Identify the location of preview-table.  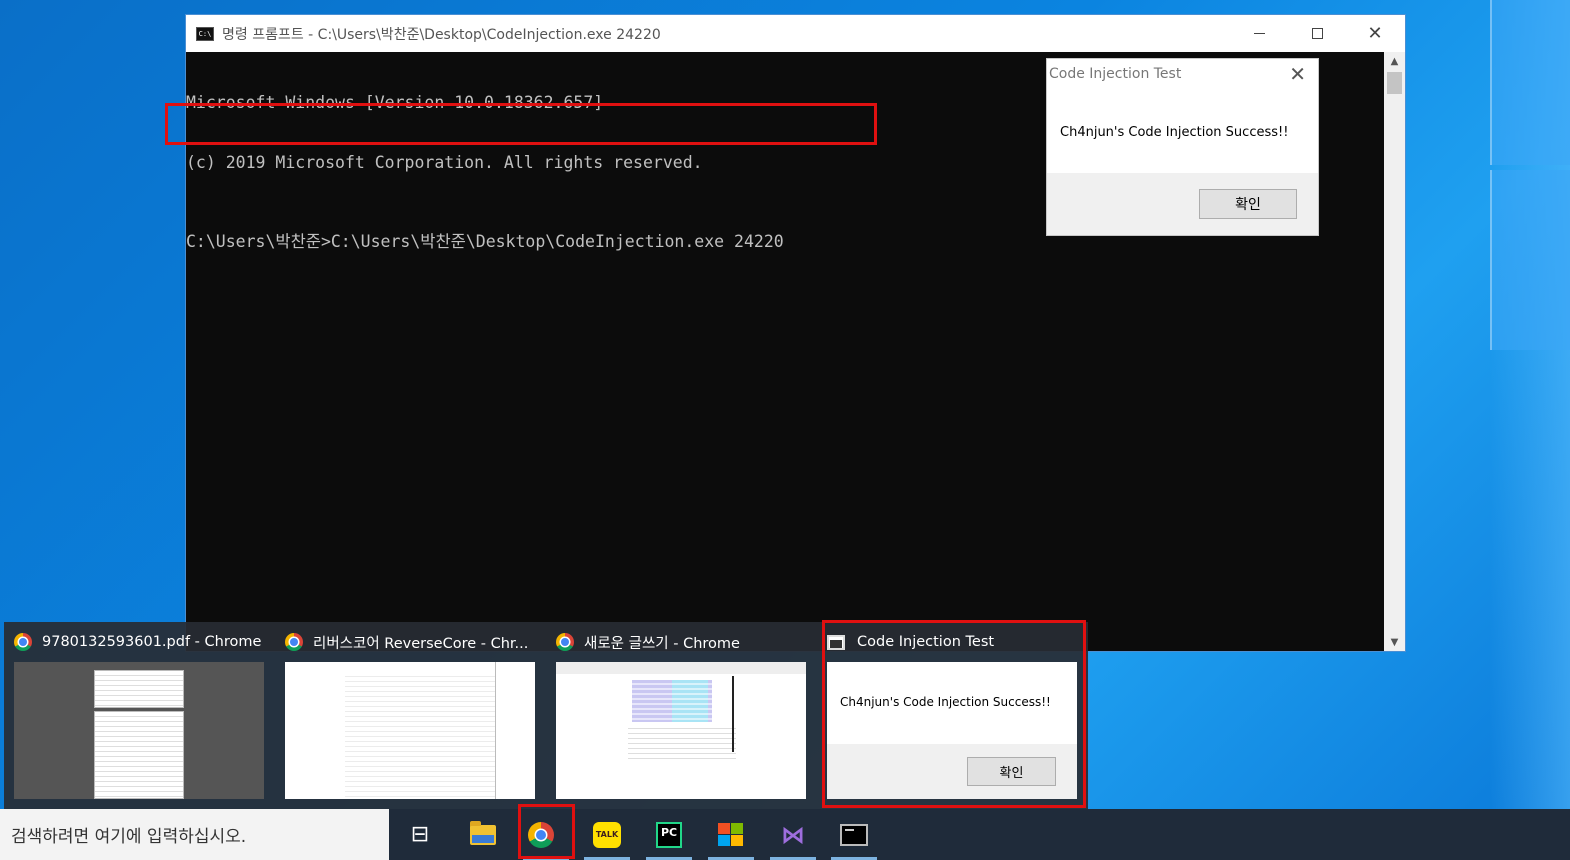
(690, 701).